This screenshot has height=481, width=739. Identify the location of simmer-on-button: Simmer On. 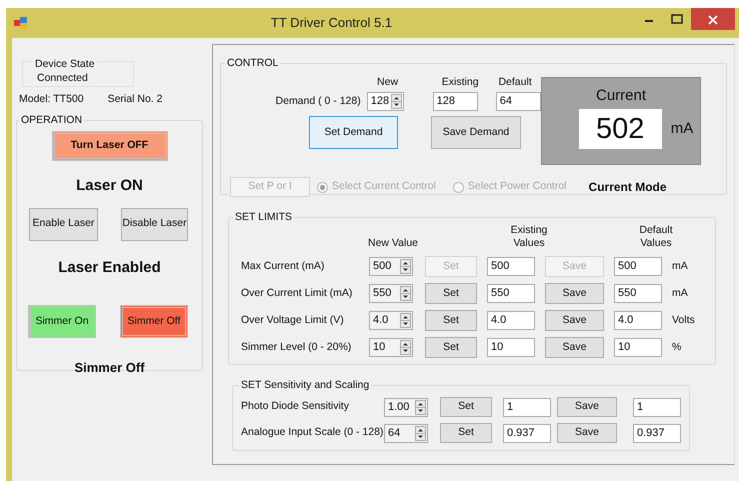
(62, 321).